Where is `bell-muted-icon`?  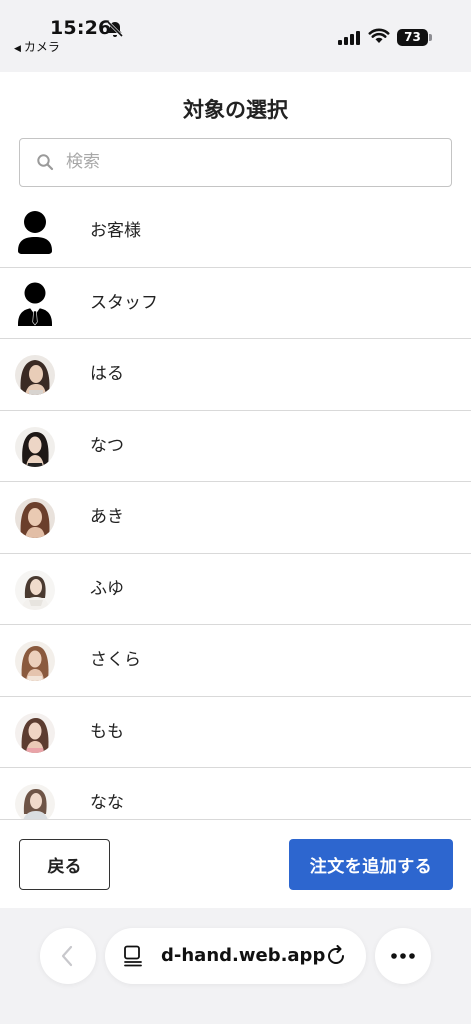 bell-muted-icon is located at coordinates (115, 29).